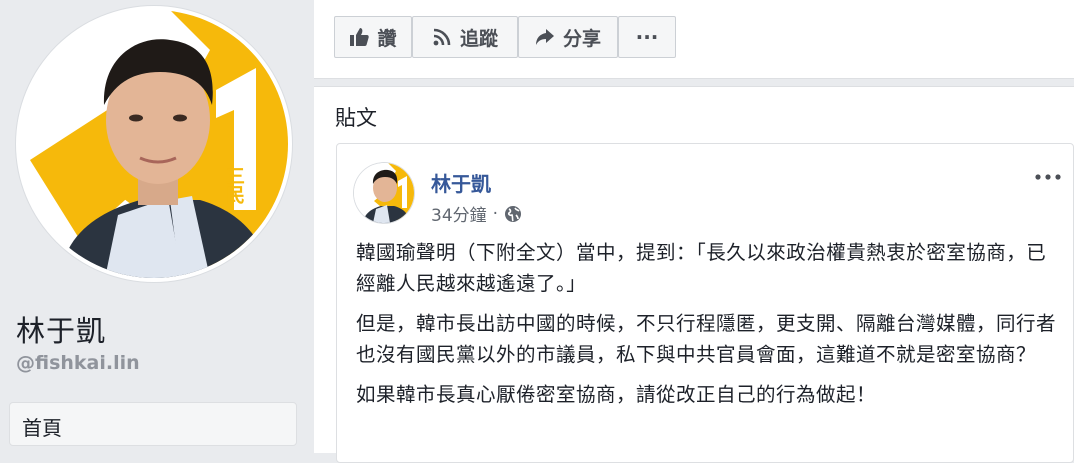  What do you see at coordinates (360, 37) in the screenshot?
I see `thumbs-up-icon` at bounding box center [360, 37].